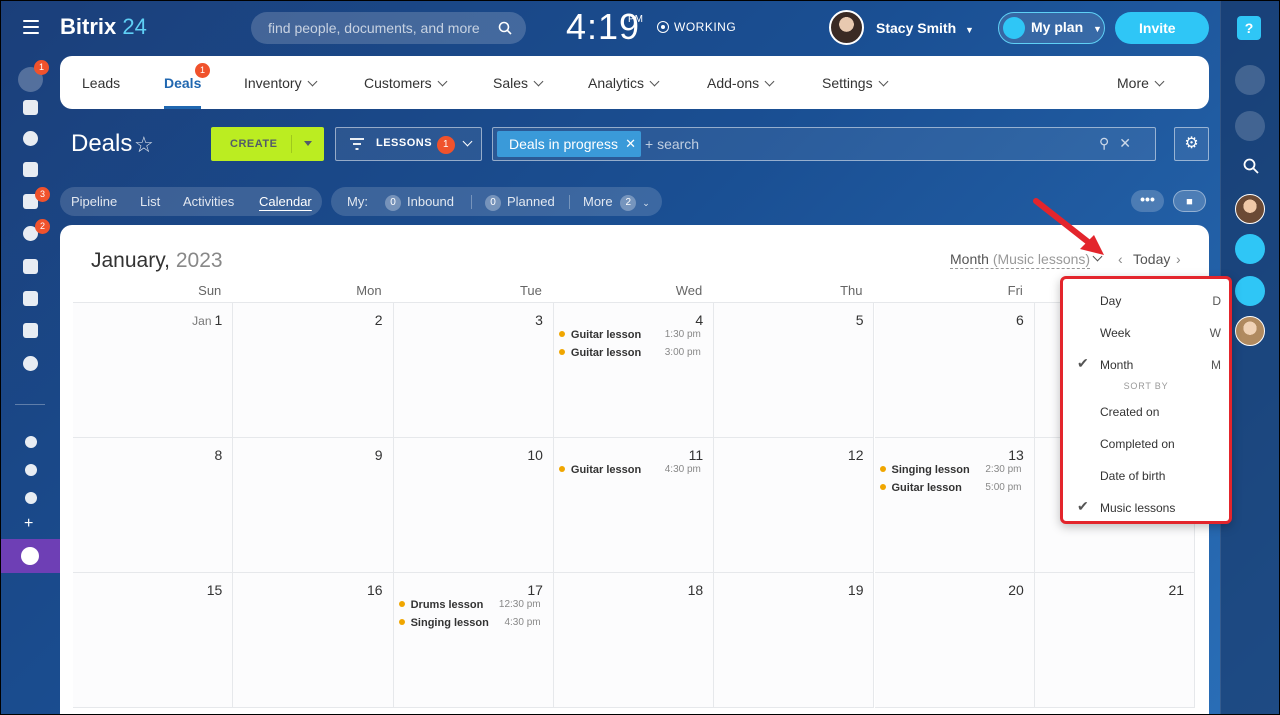  What do you see at coordinates (153, 505) in the screenshot?
I see `calendar-day-cell: 8` at bounding box center [153, 505].